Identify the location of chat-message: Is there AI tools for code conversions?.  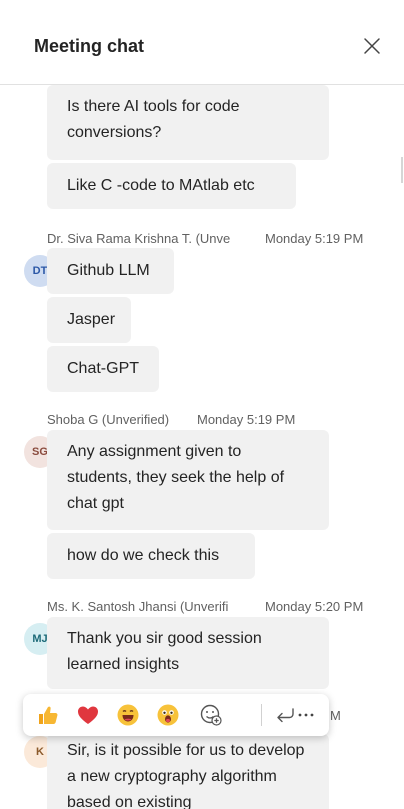
(188, 122).